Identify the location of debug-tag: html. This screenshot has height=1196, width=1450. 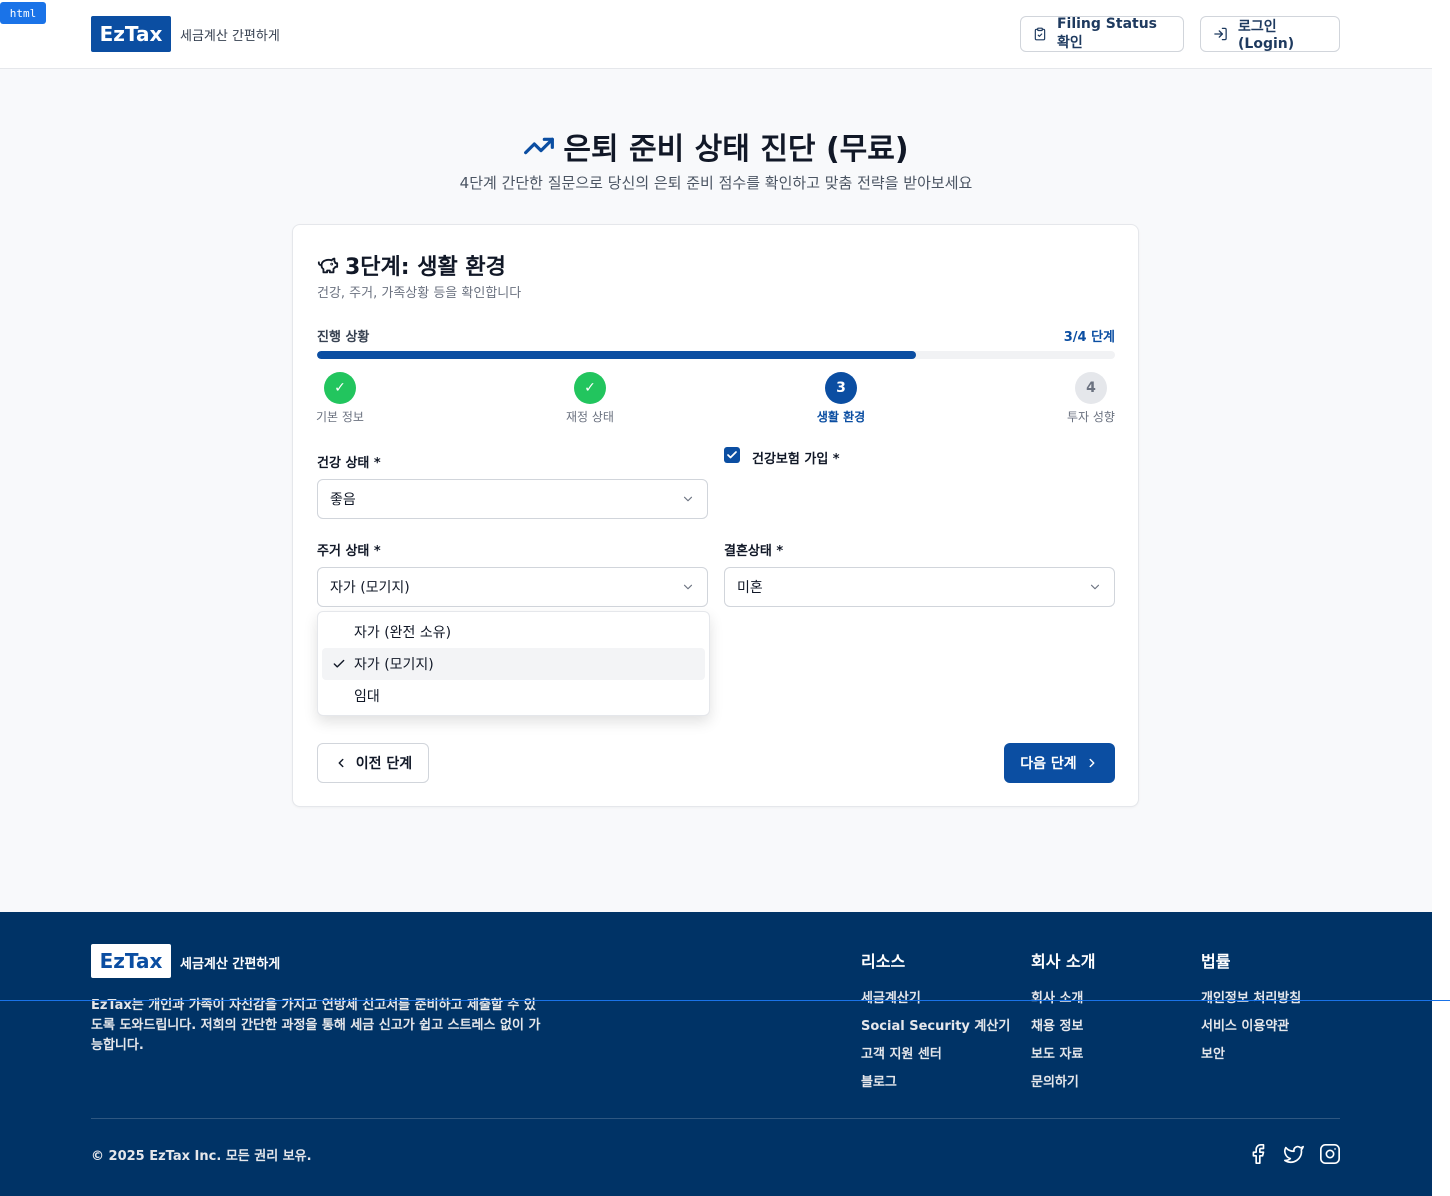
(23, 13).